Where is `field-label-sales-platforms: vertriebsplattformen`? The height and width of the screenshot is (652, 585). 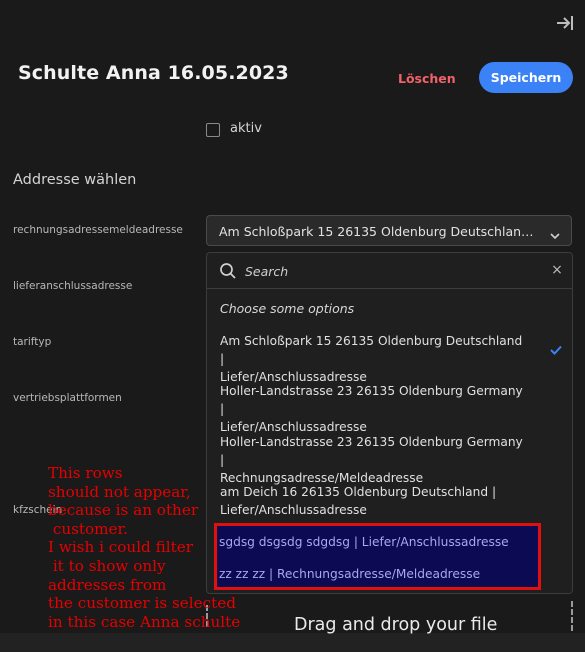
field-label-sales-platforms: vertriebsplattformen is located at coordinates (67, 398).